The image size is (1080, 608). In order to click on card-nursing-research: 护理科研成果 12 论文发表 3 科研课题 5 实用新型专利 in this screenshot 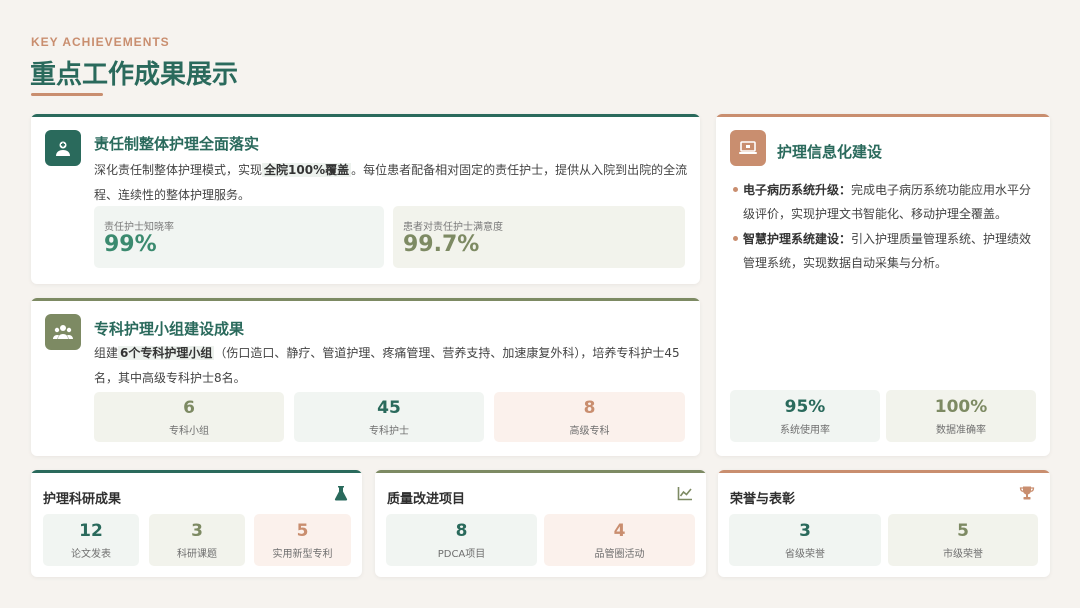, I will do `click(196, 523)`.